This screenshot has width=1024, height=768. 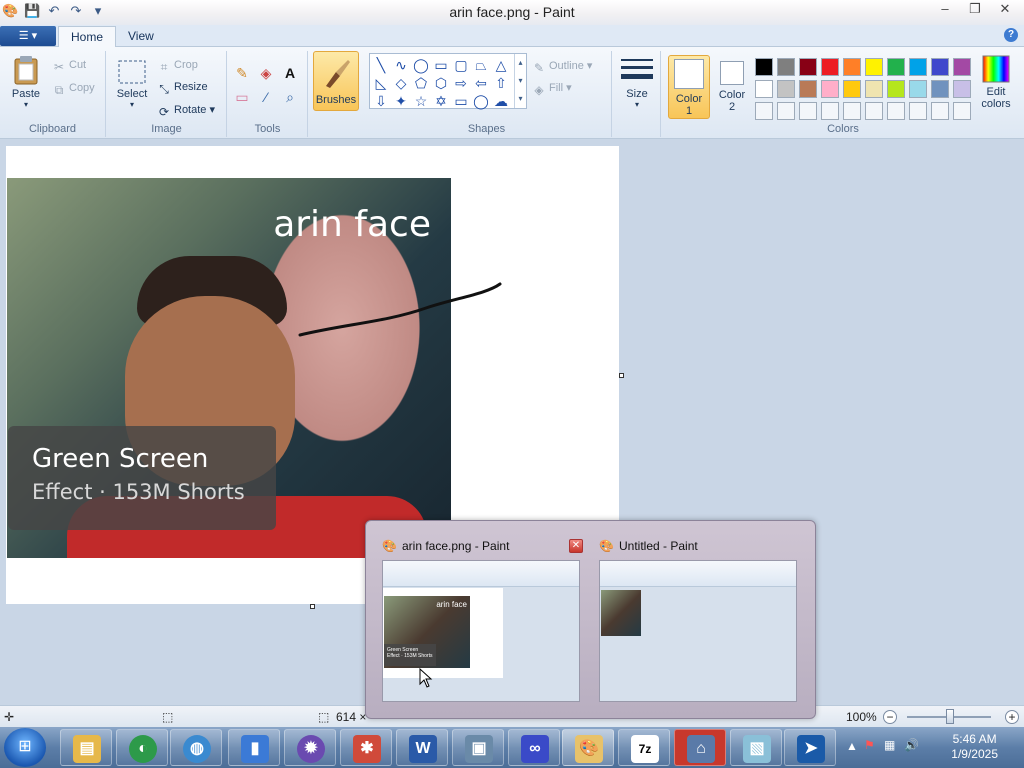 What do you see at coordinates (520, 81) in the screenshot?
I see `shapes-scroll: ▴ ▾ ▾` at bounding box center [520, 81].